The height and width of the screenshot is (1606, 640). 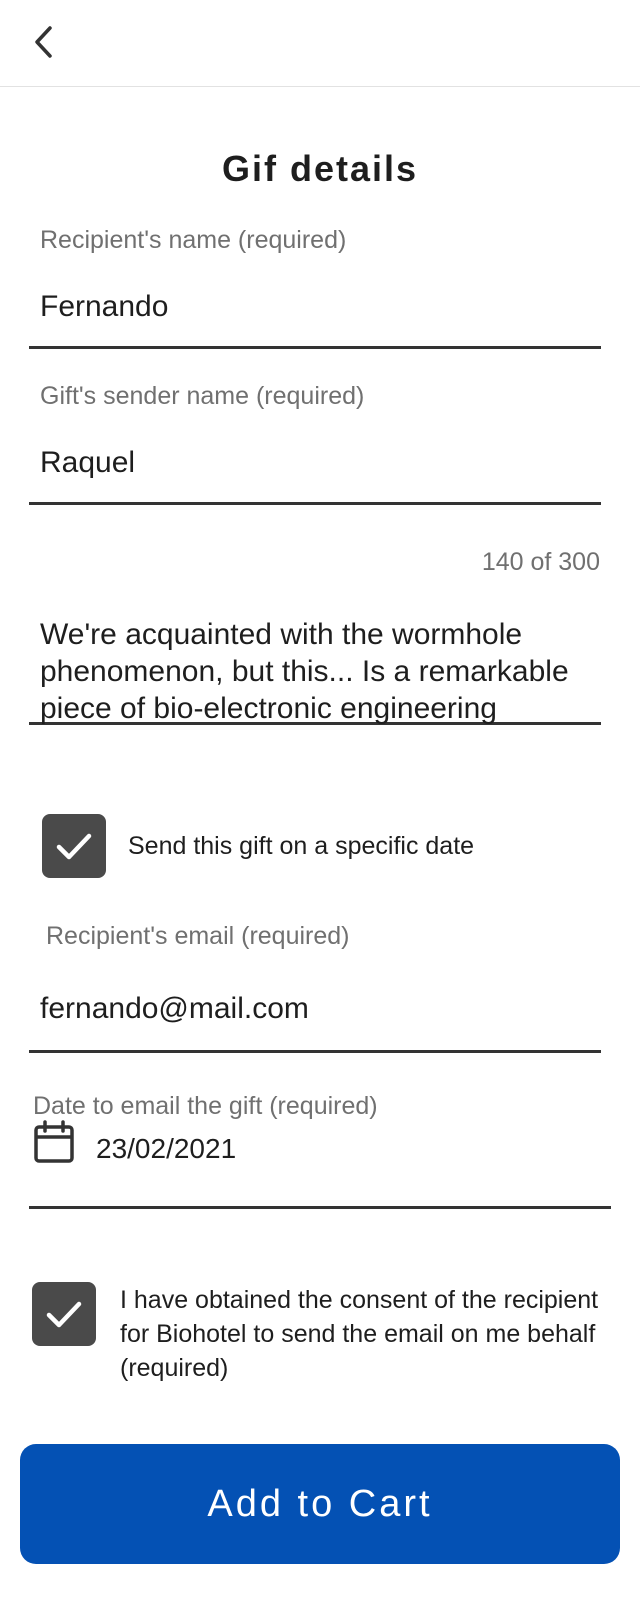 I want to click on recipient-email-field: fernando@mail.com, so click(x=315, y=1017).